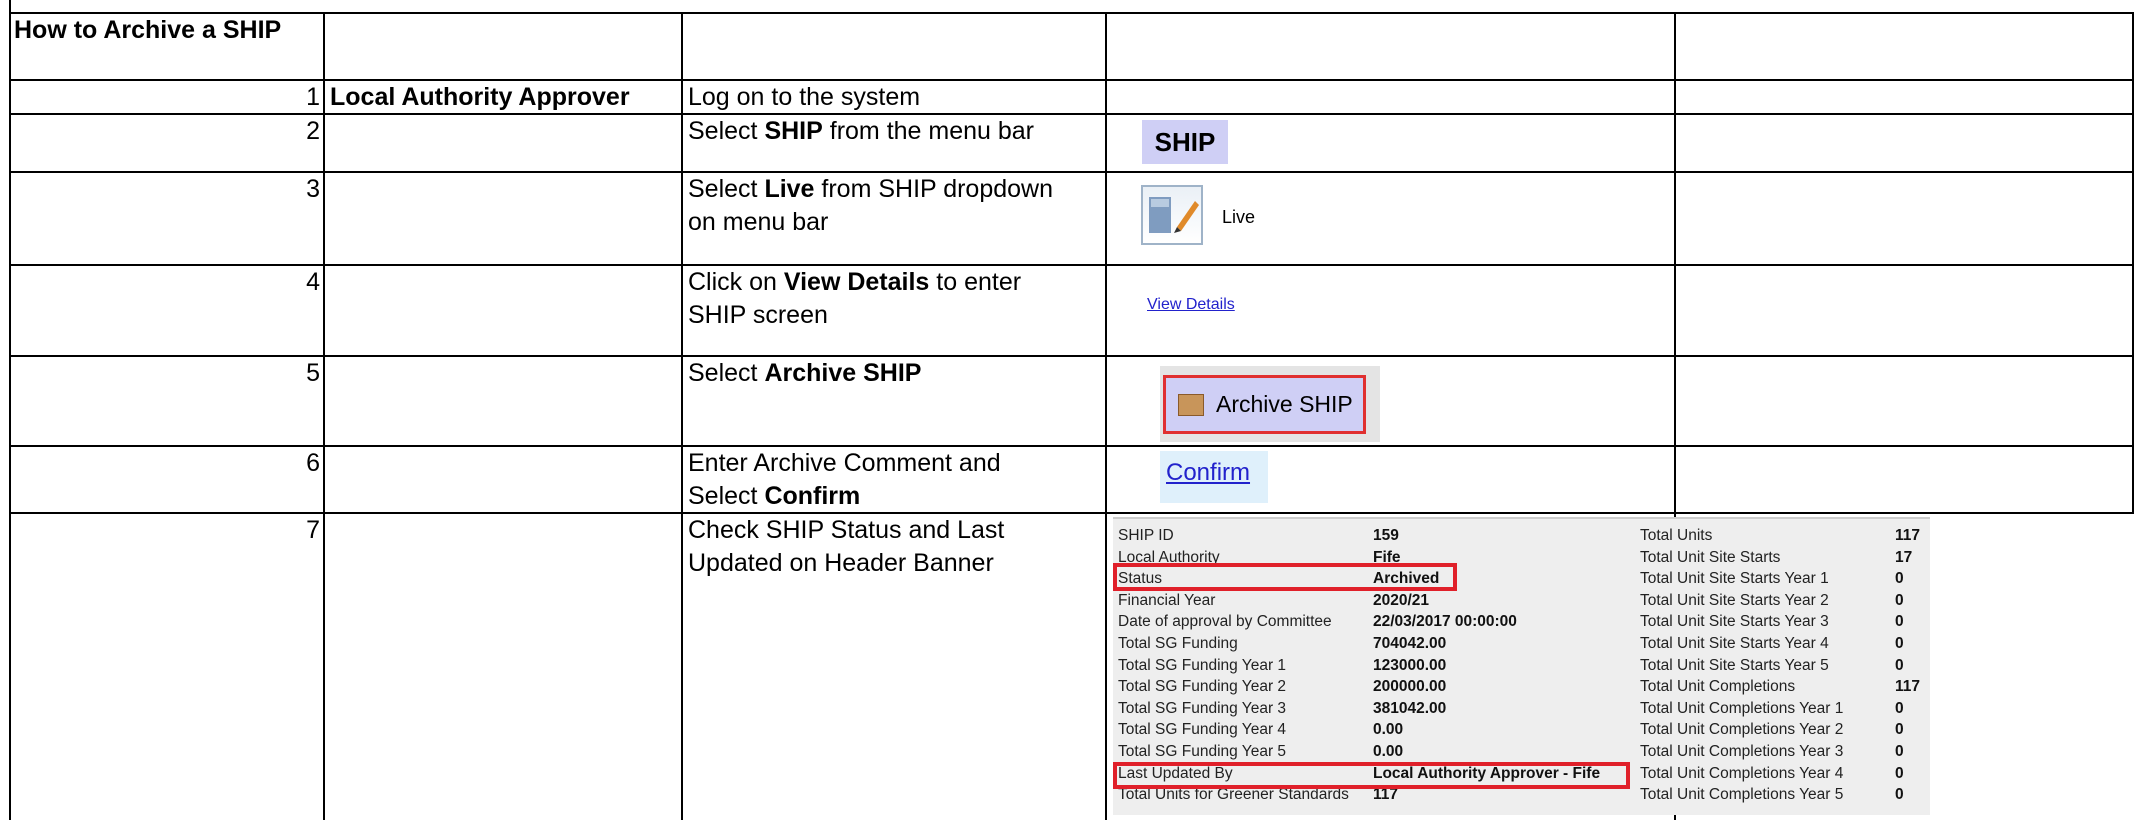 The height and width of the screenshot is (820, 2142). What do you see at coordinates (804, 97) in the screenshot?
I see `step-description: Log on to the system` at bounding box center [804, 97].